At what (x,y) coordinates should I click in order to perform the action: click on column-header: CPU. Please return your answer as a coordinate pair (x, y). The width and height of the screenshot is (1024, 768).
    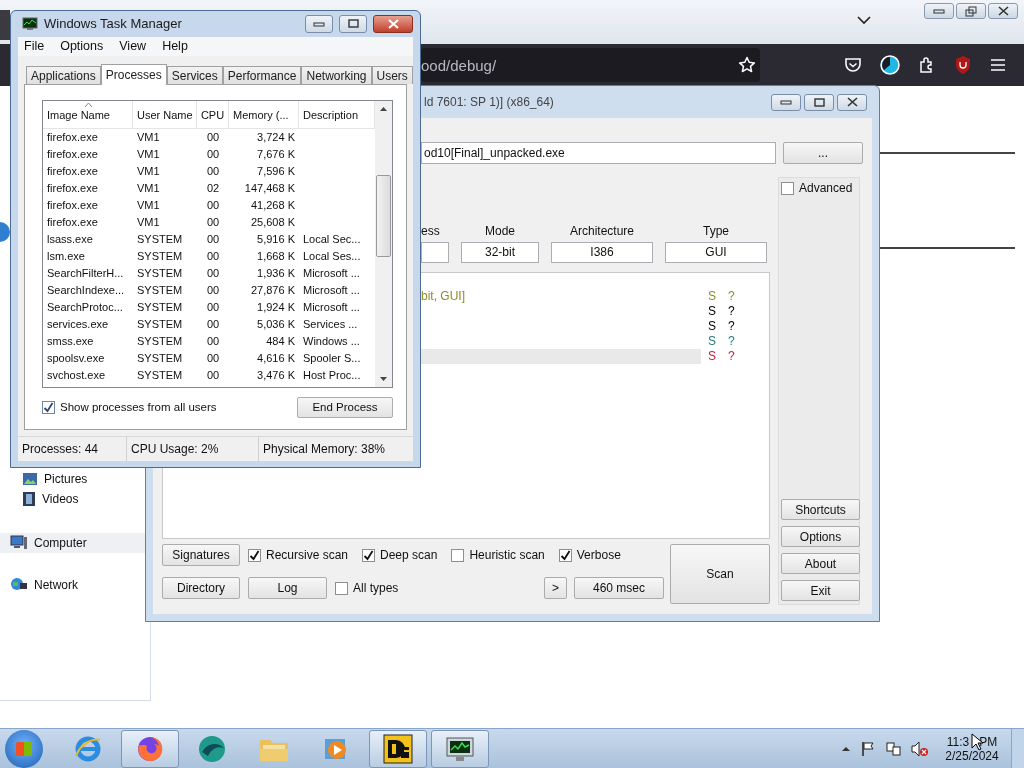
    Looking at the image, I should click on (213, 114).